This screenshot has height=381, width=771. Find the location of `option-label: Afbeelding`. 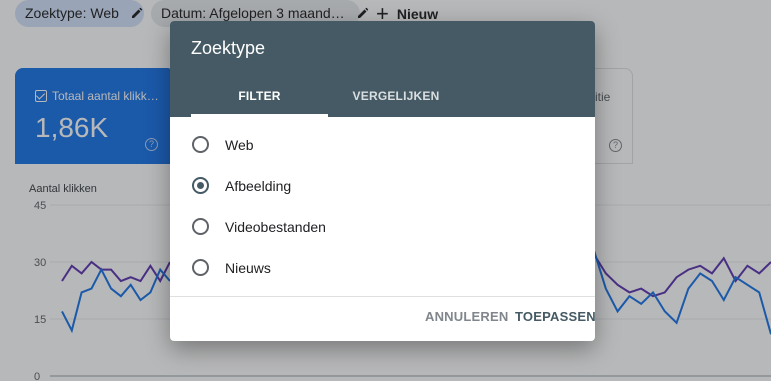

option-label: Afbeelding is located at coordinates (258, 186).